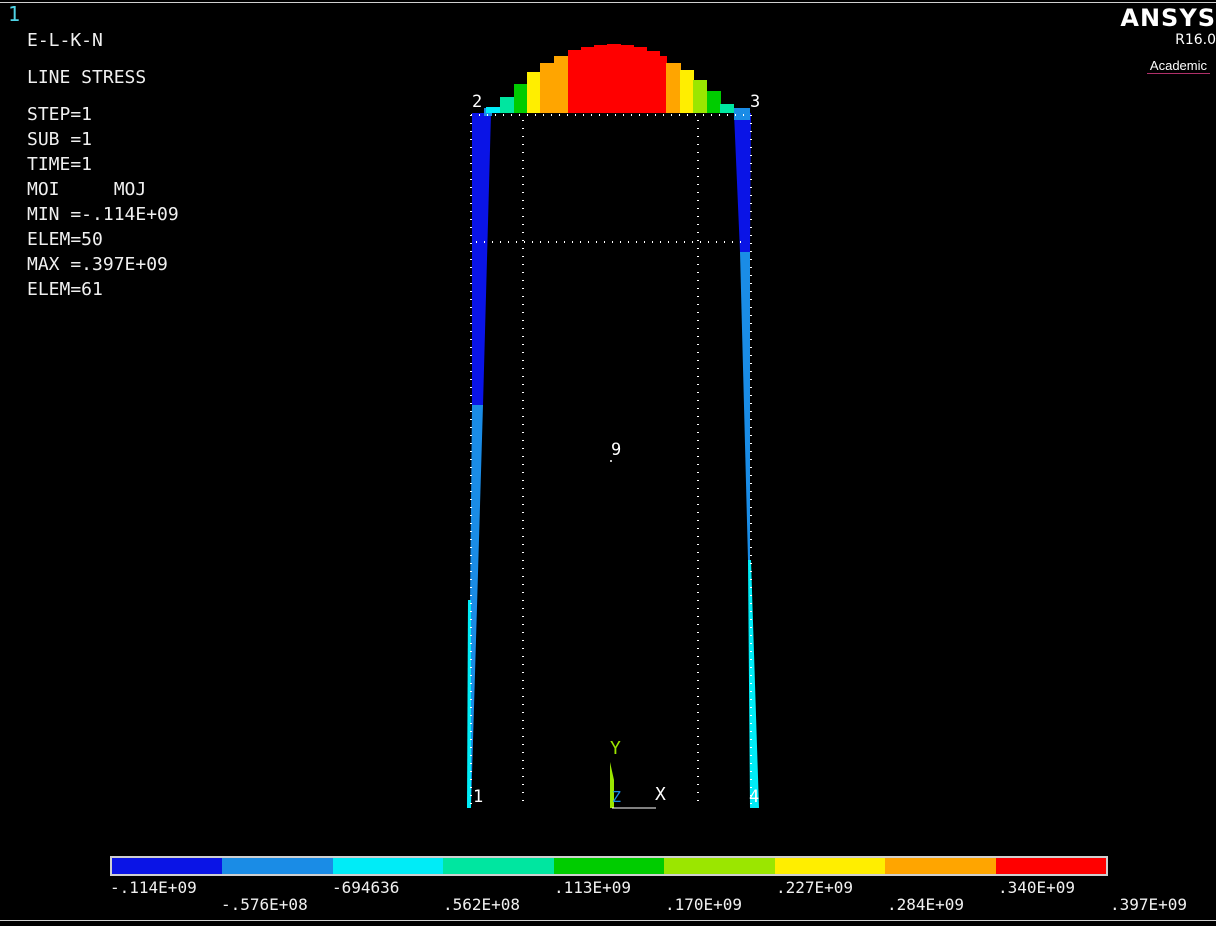 The width and height of the screenshot is (1216, 926). What do you see at coordinates (638, 773) in the screenshot?
I see `coordinate-triad: Y Z X` at bounding box center [638, 773].